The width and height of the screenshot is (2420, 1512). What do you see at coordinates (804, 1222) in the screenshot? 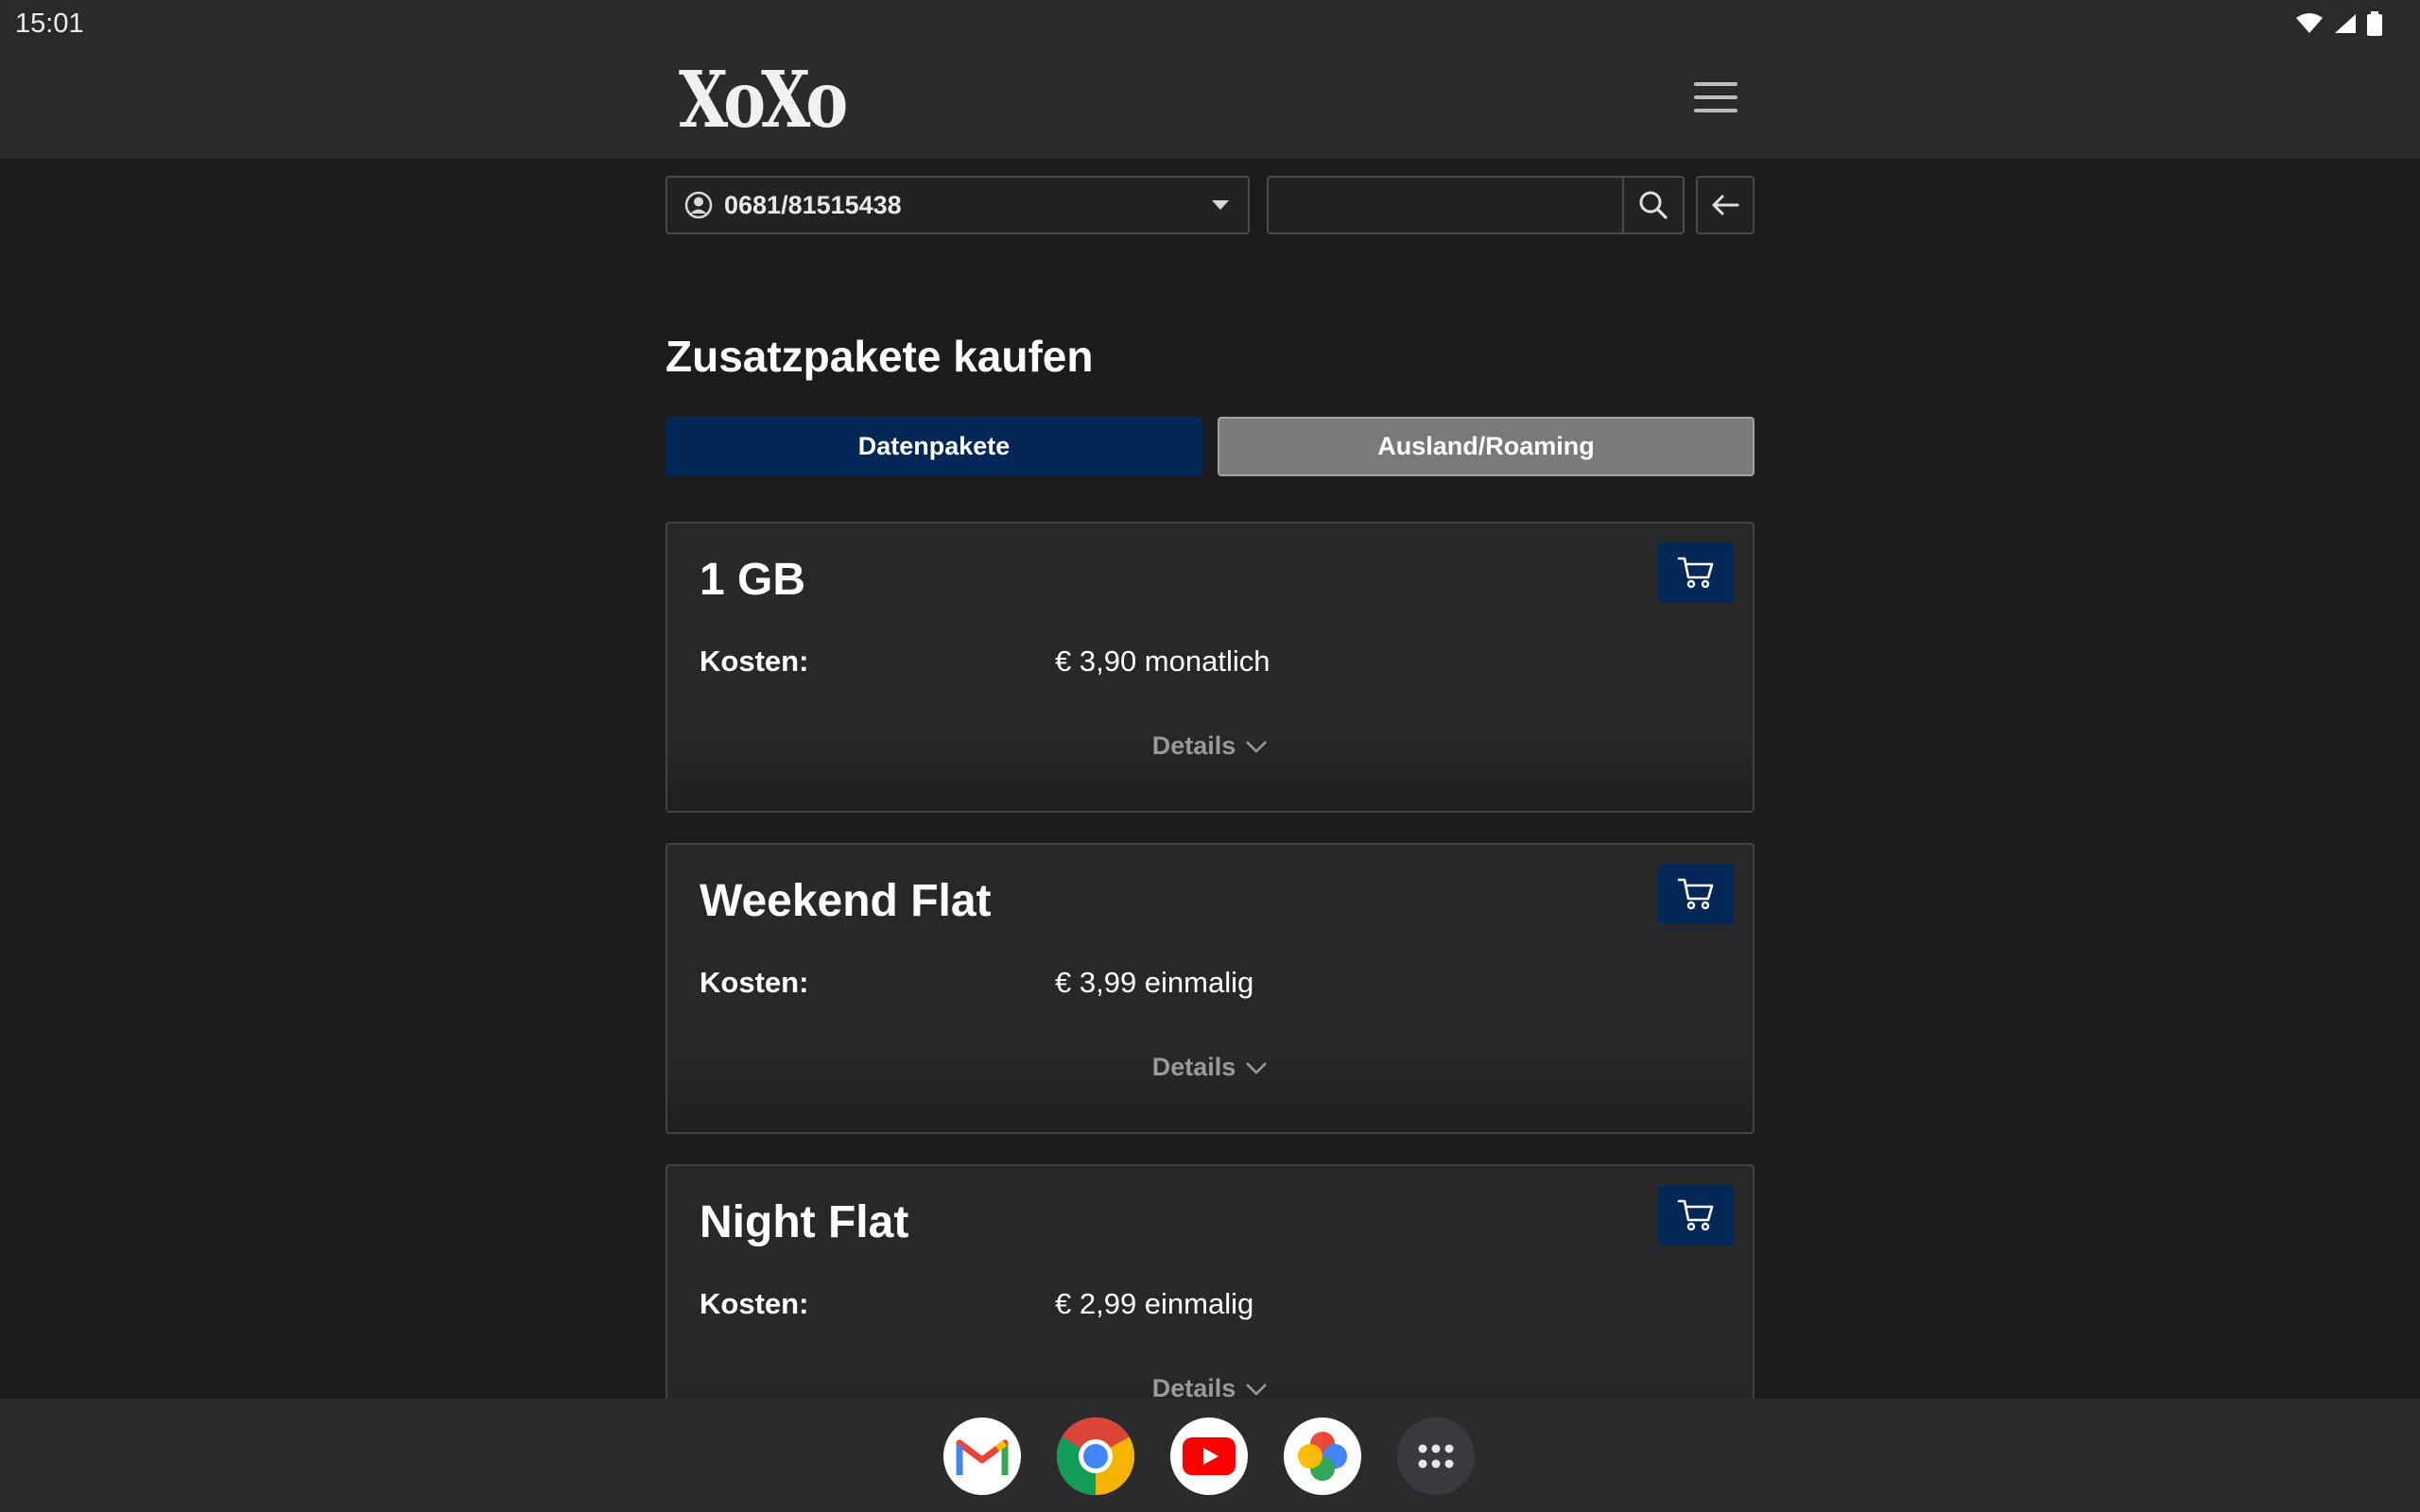
I see `package-title: Night Flat` at bounding box center [804, 1222].